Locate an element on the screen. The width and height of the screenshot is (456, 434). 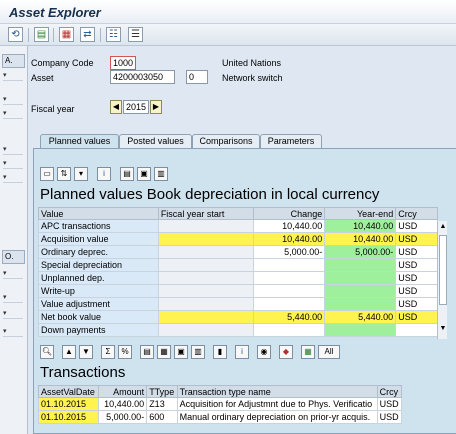
cell-change: 5,000.00- is located at coordinates (289, 252).